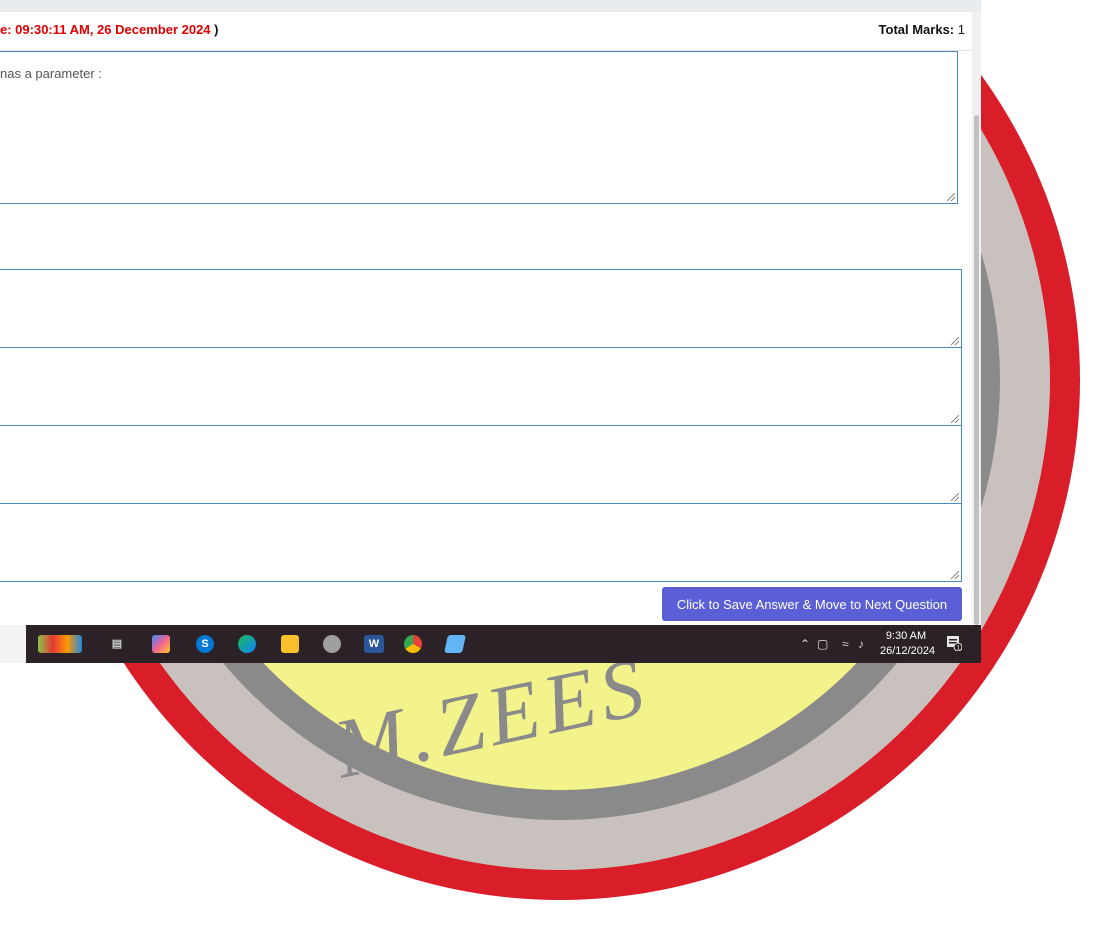 The image size is (1097, 943). I want to click on start-time-paren: ), so click(216, 29).